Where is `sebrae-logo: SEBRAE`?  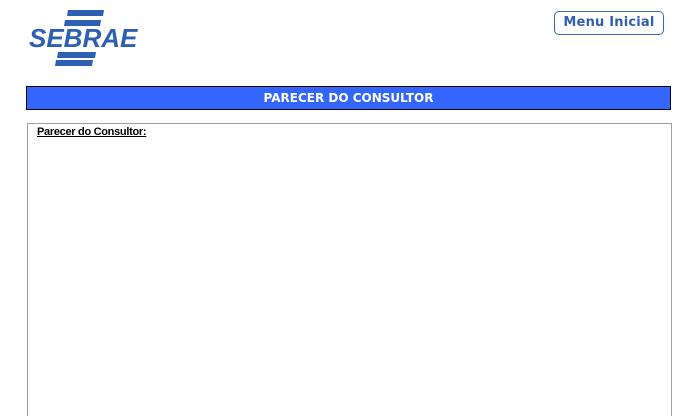 sebrae-logo: SEBRAE is located at coordinates (84, 37).